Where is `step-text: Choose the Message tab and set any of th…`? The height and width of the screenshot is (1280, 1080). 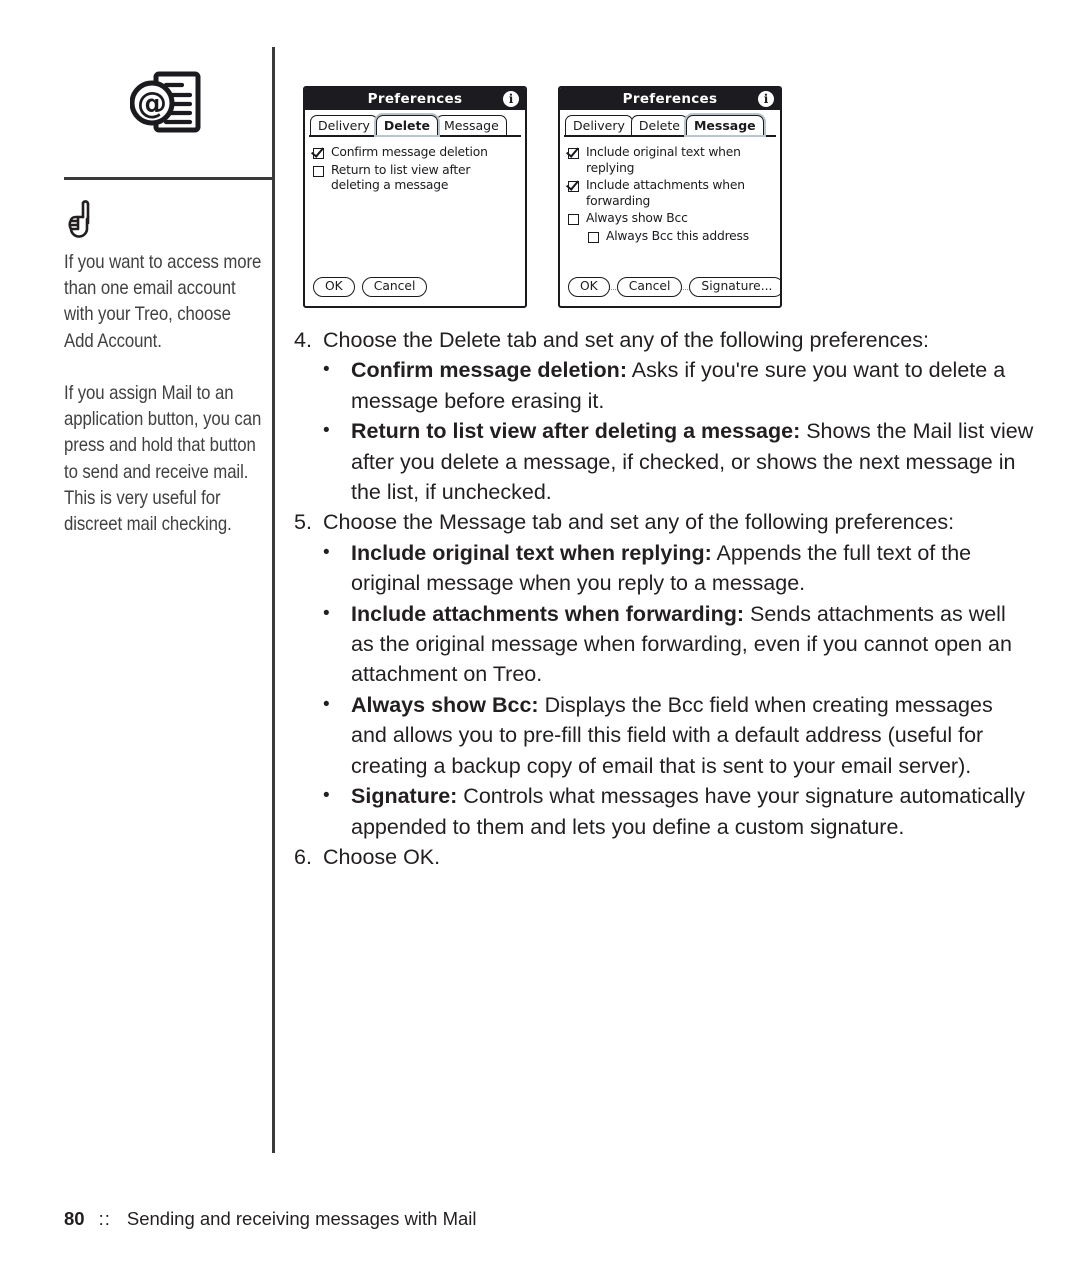 step-text: Choose the Message tab and set any of th… is located at coordinates (639, 522).